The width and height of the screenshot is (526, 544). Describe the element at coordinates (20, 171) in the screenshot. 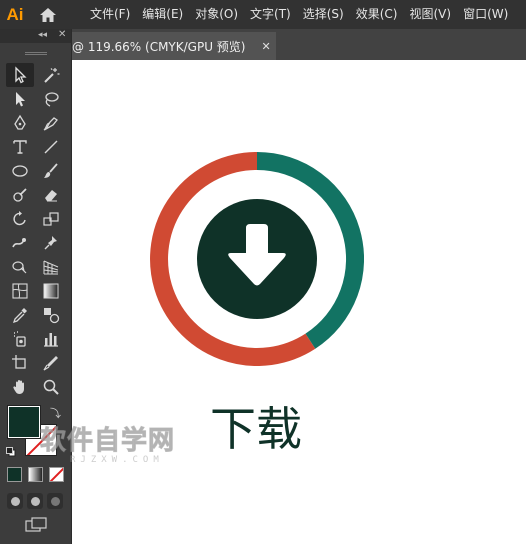

I see `ellipse-tool-icon` at that location.